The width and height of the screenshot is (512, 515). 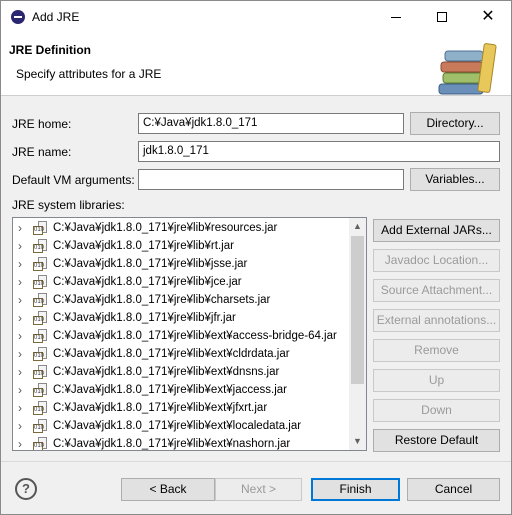 What do you see at coordinates (50, 50) in the screenshot?
I see `header-title: JRE Definition` at bounding box center [50, 50].